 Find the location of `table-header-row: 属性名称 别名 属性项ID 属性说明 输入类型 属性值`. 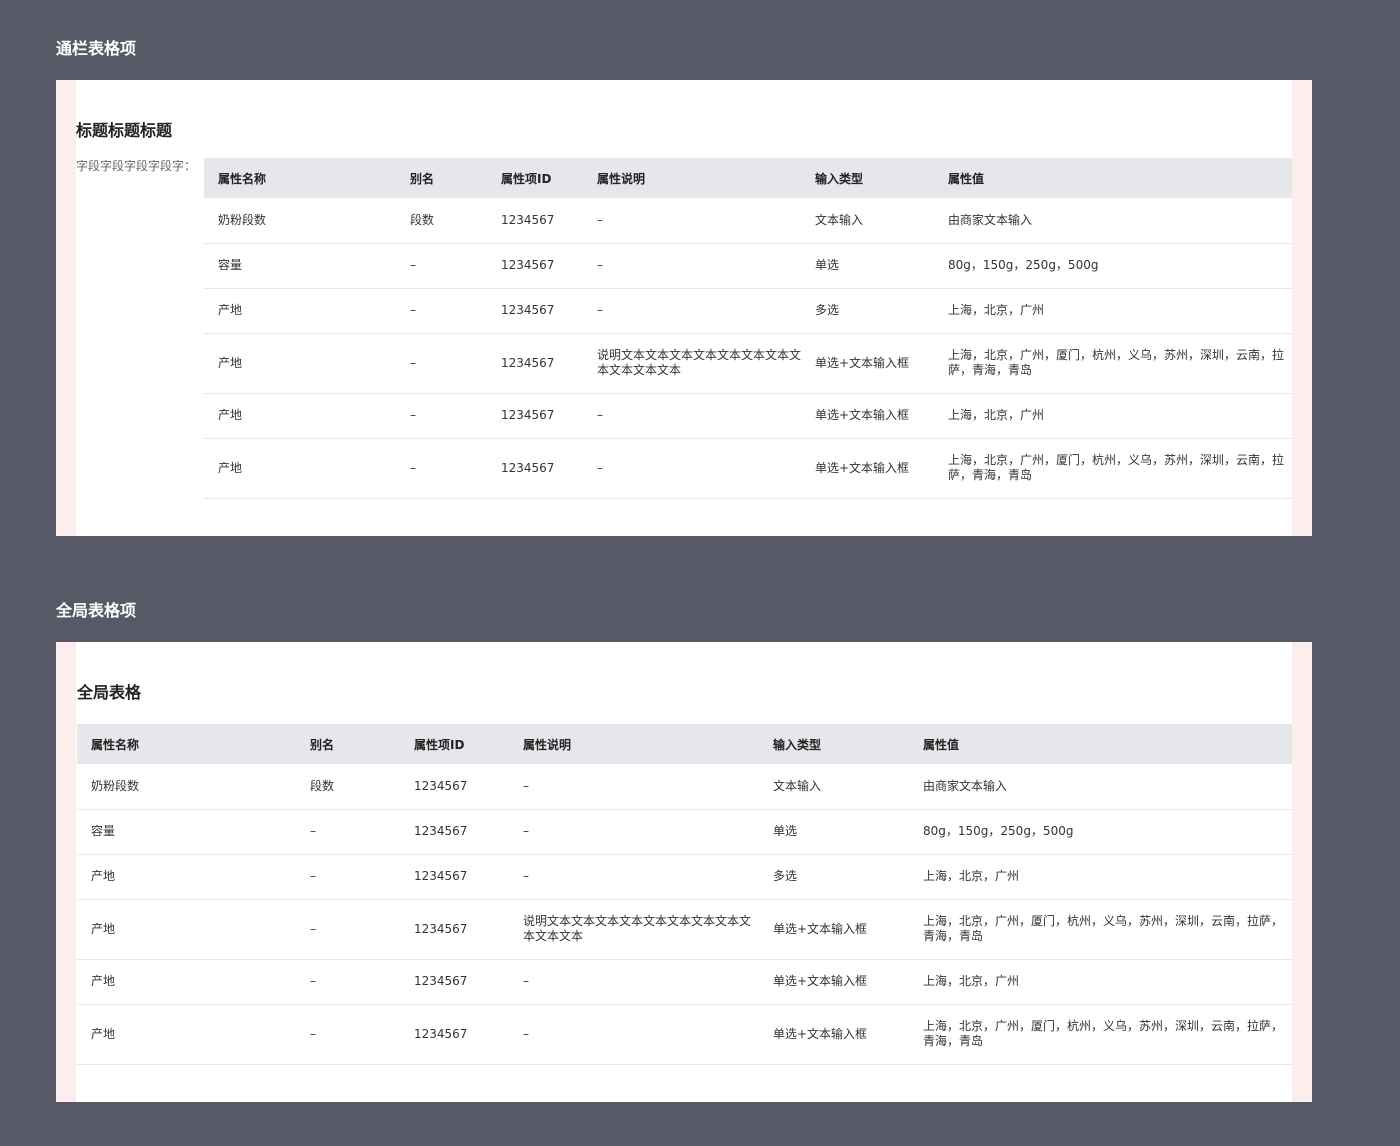

table-header-row: 属性名称 别名 属性项ID 属性说明 输入类型 属性值 is located at coordinates (684, 744).